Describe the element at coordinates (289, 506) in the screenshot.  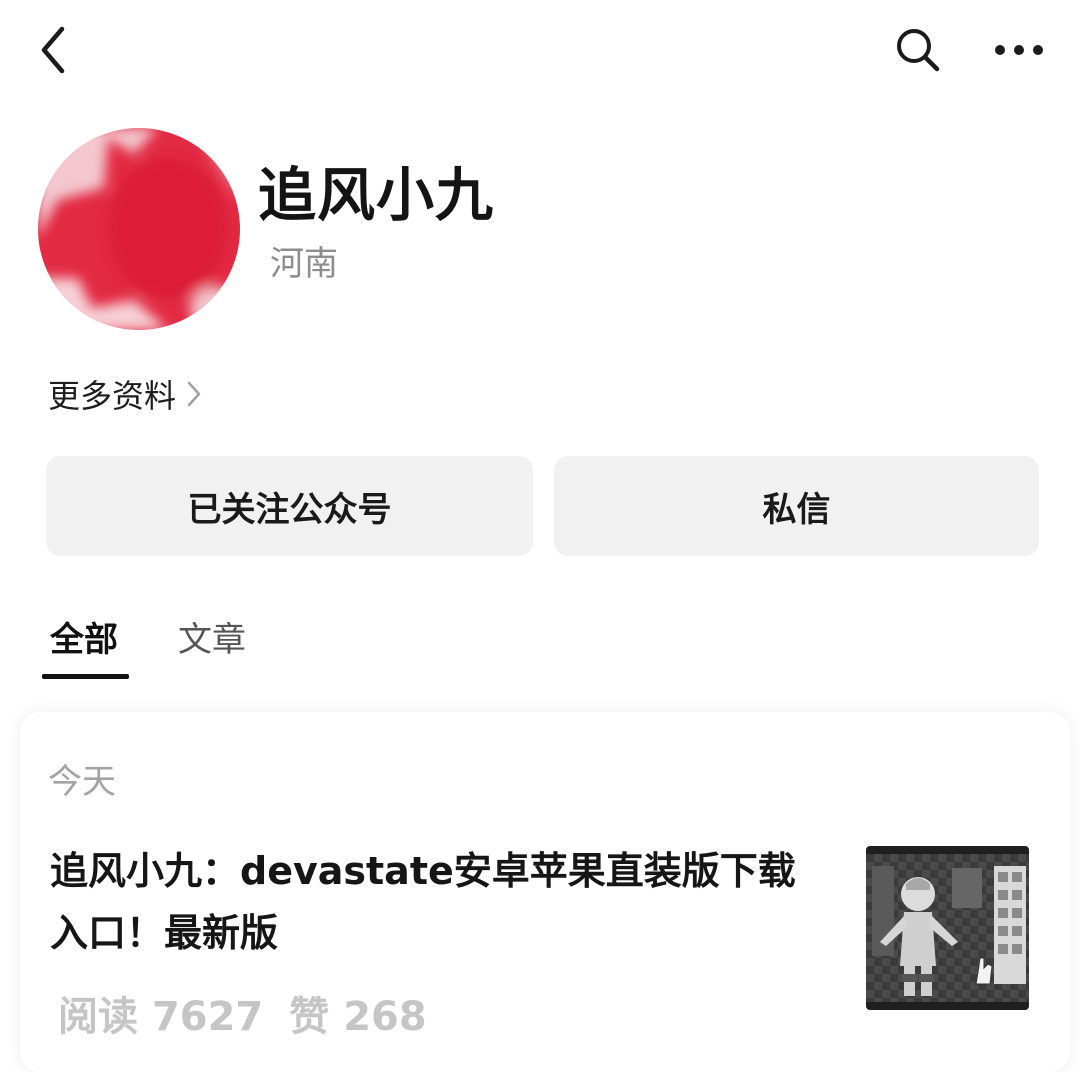
I see `follow-status-button: 已关注公众号` at that location.